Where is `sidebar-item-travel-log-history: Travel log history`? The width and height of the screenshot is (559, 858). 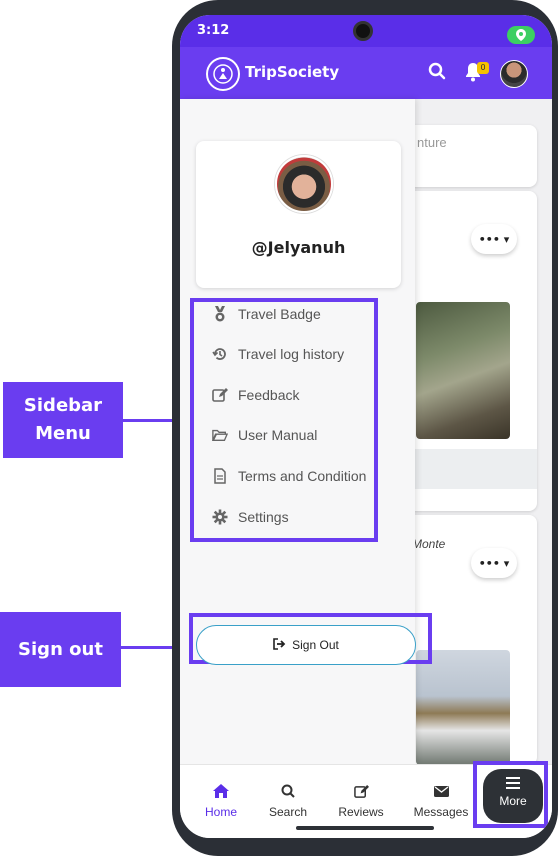 sidebar-item-travel-log-history: Travel log history is located at coordinates (278, 354).